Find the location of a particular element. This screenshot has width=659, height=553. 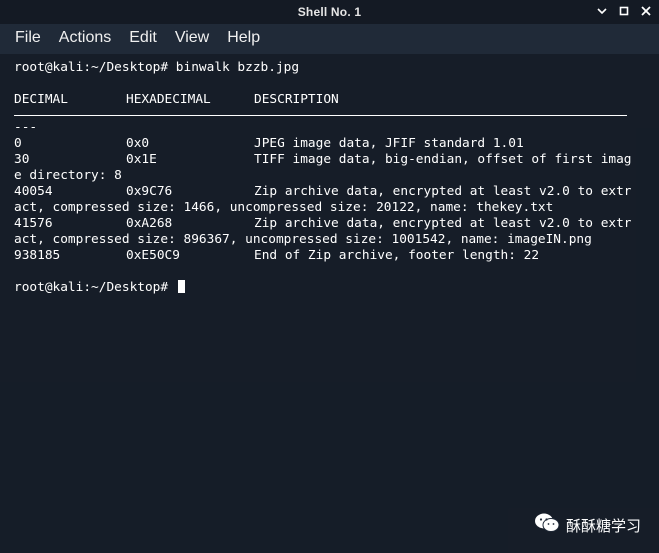

menu-edit: Edit is located at coordinates (143, 38).